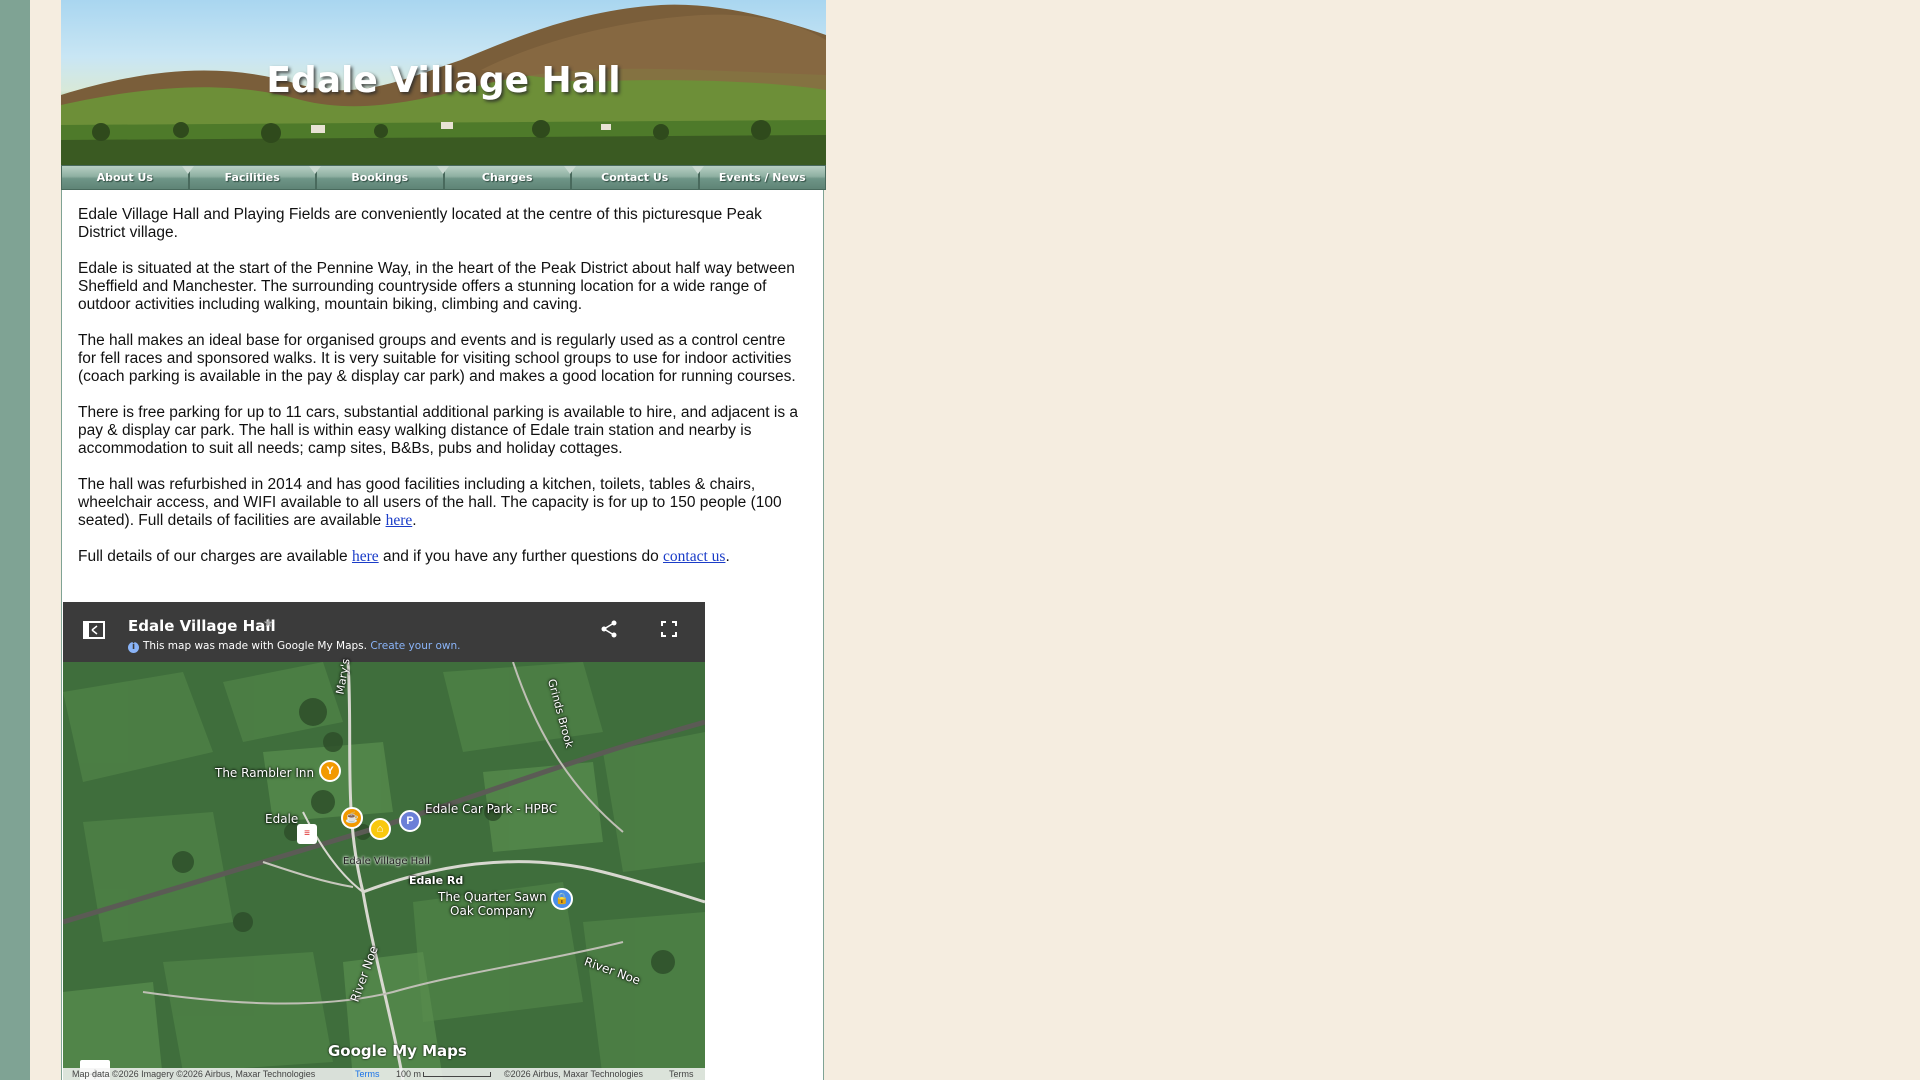  I want to click on left-decorative-stripe, so click(15, 540).